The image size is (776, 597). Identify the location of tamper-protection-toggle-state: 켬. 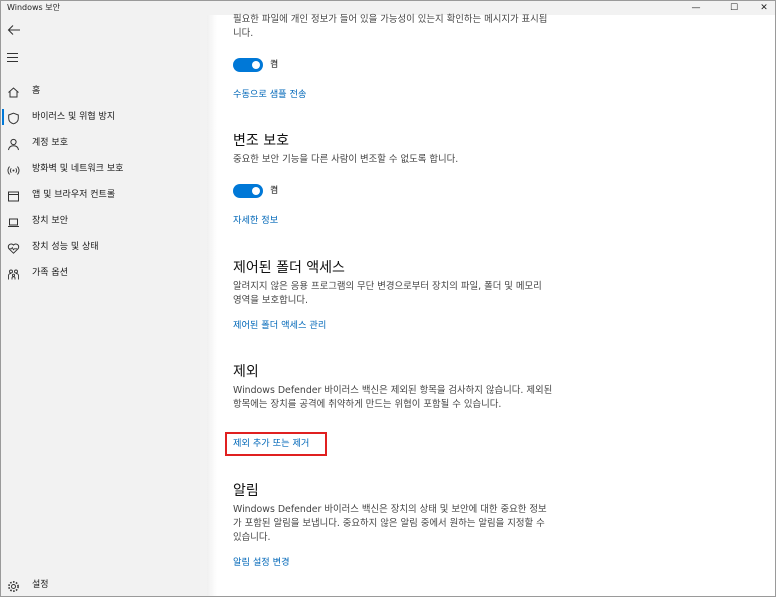
(274, 191).